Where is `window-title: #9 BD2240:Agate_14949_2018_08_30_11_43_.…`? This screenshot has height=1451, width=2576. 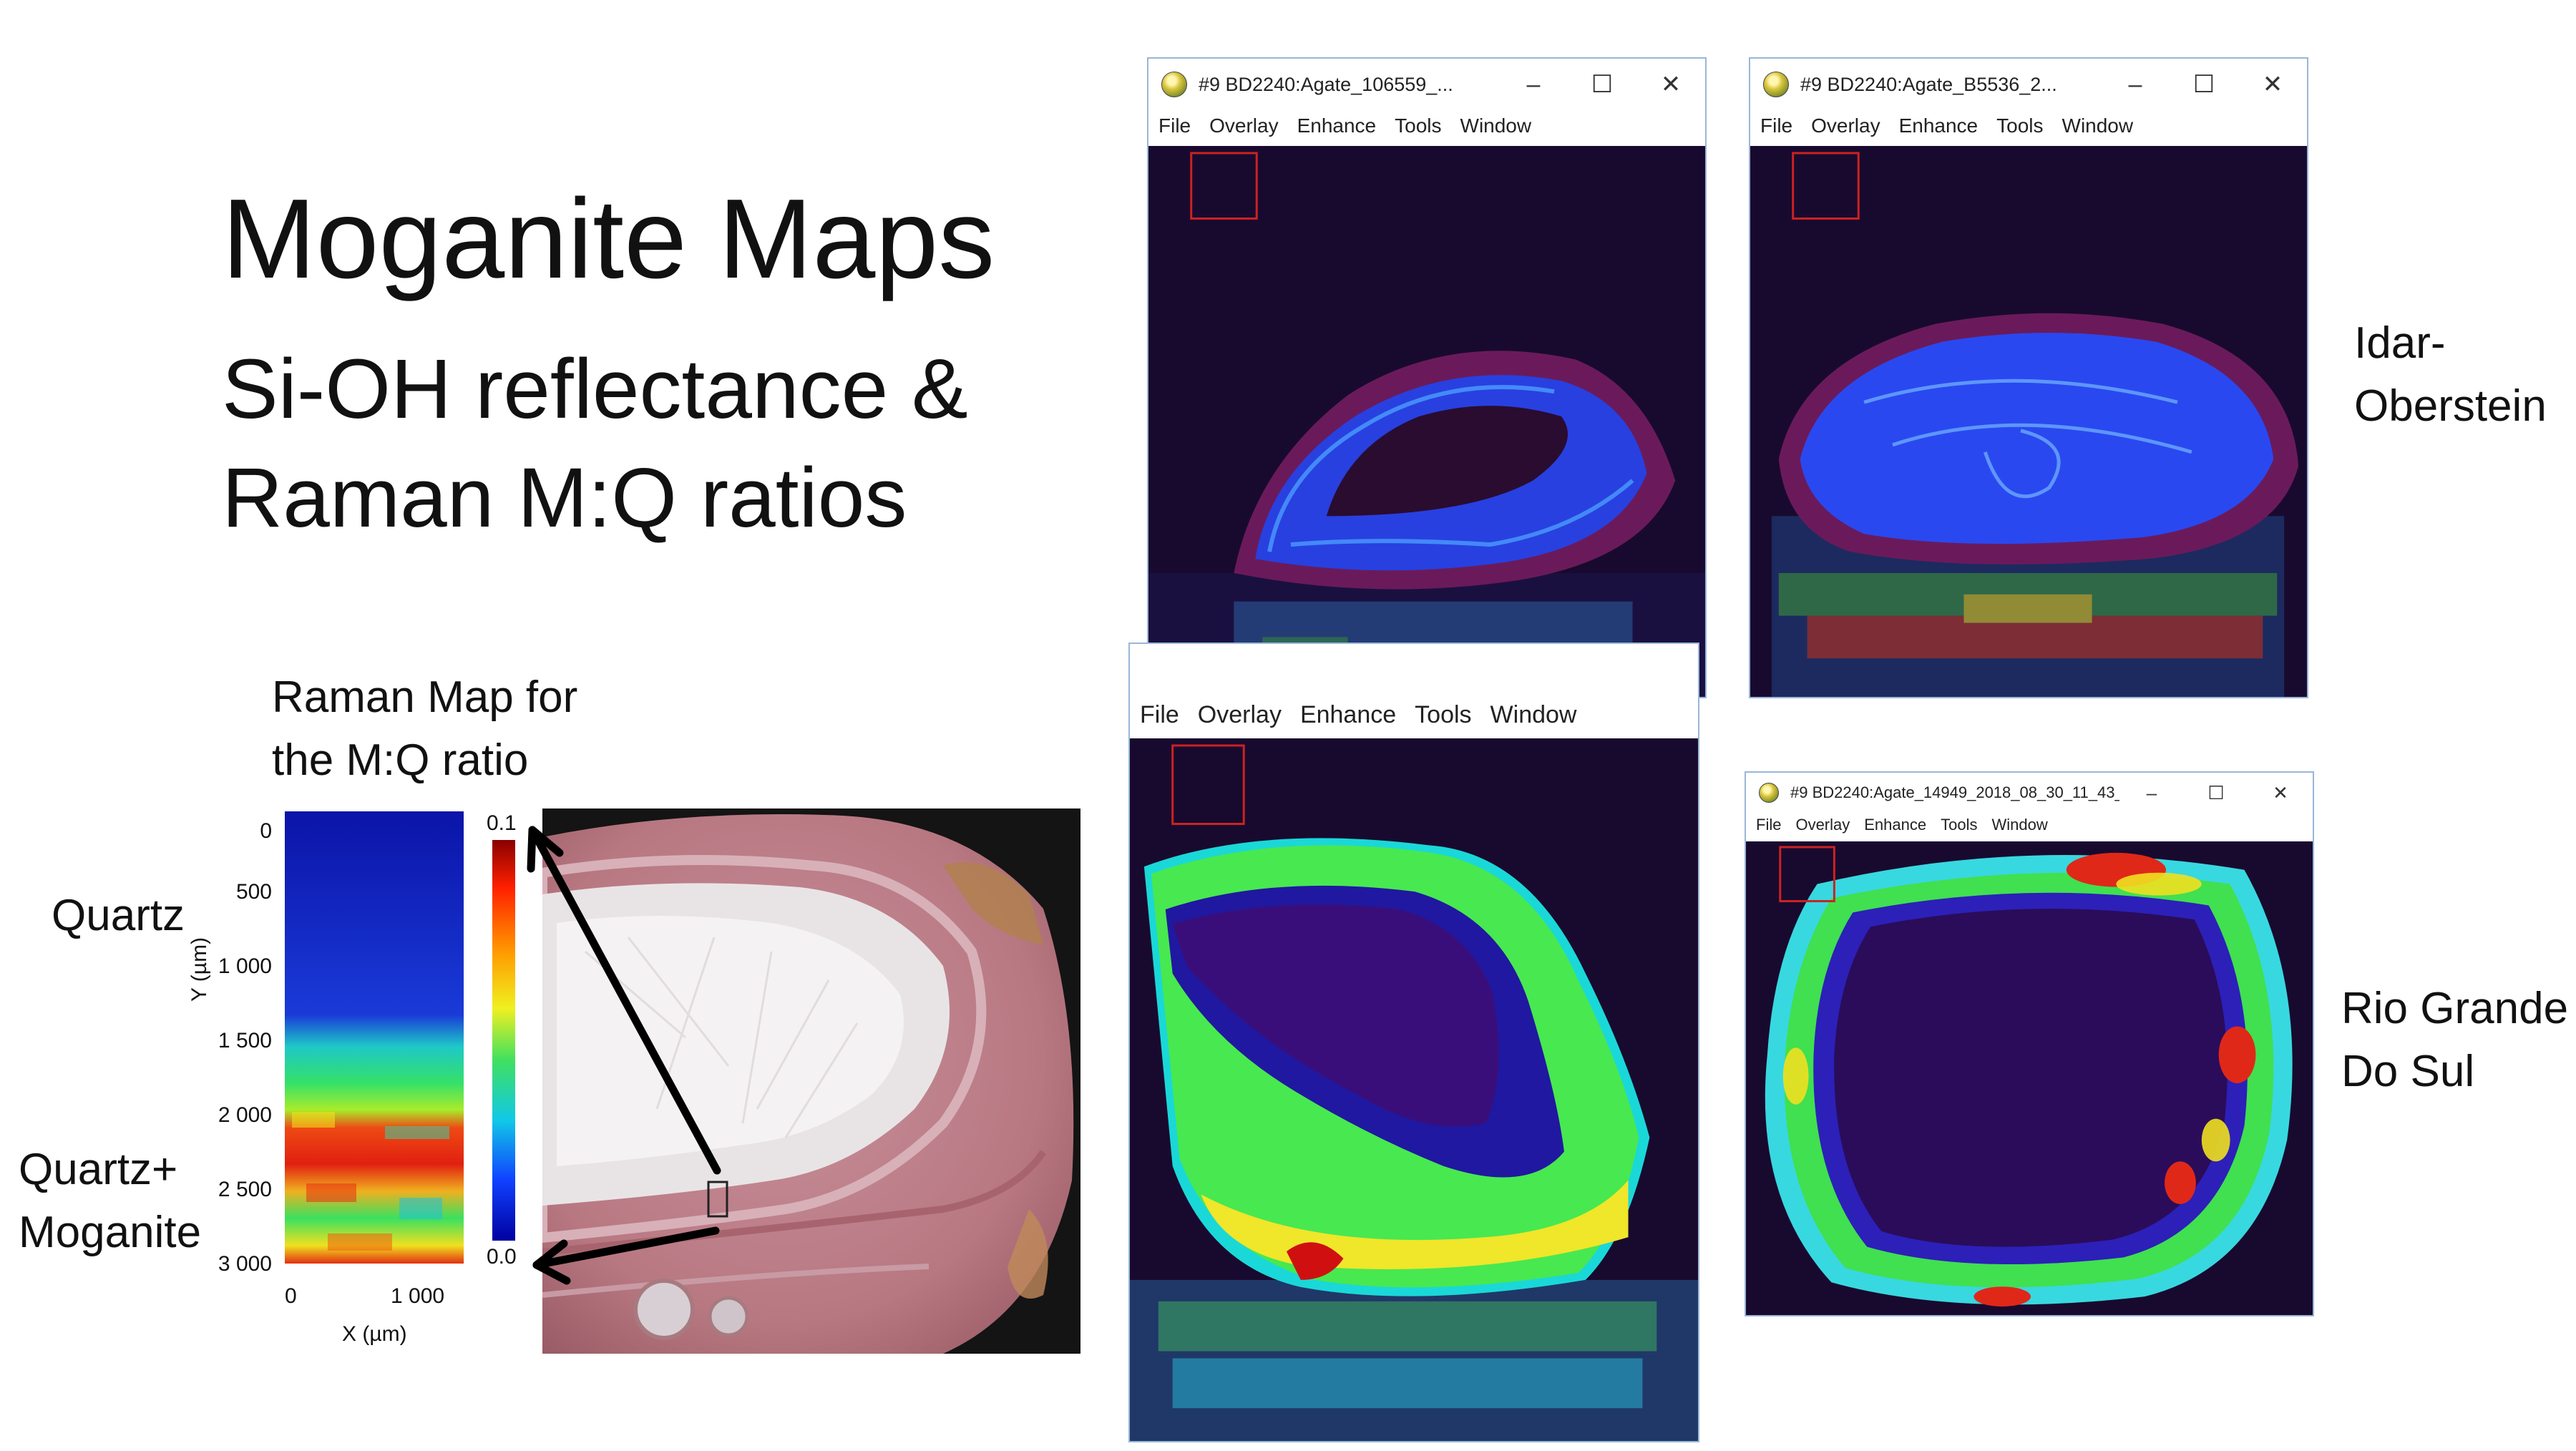
window-title: #9 BD2240:Agate_14949_2018_08_30_11_43_.… is located at coordinates (1954, 792).